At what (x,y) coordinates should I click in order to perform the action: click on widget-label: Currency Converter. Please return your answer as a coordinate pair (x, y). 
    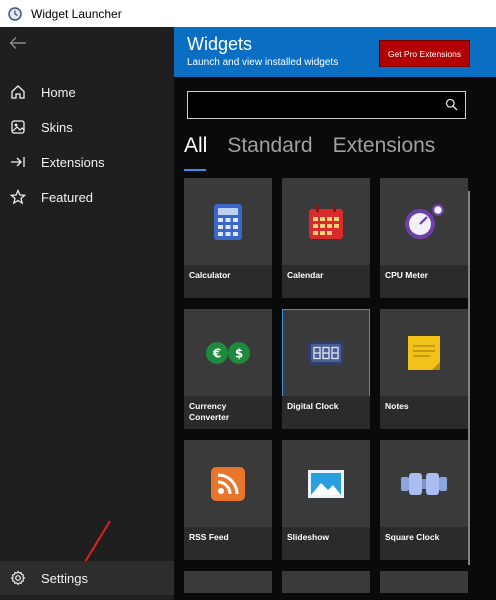
    Looking at the image, I should click on (209, 411).